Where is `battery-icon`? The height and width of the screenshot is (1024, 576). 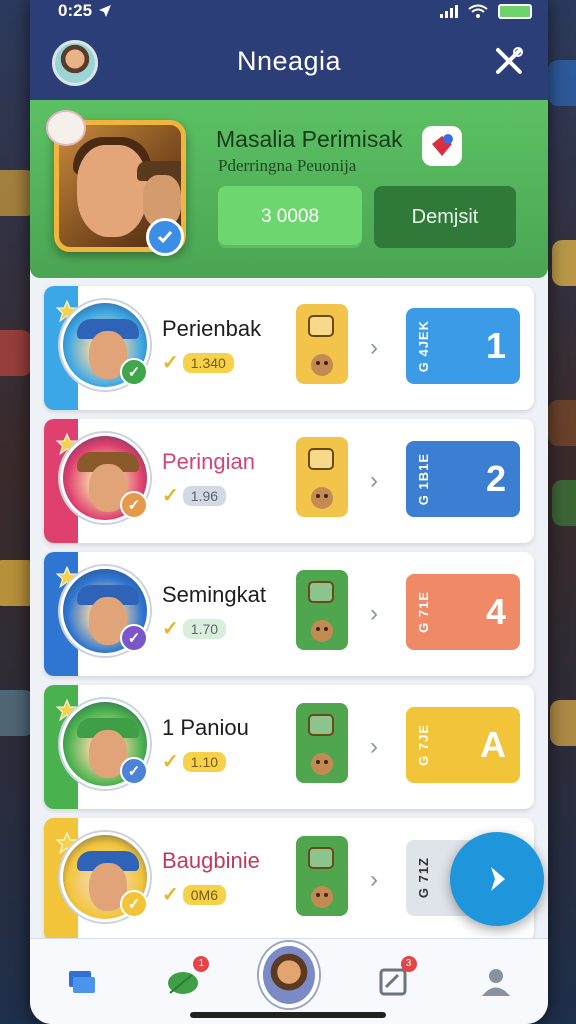 battery-icon is located at coordinates (515, 11).